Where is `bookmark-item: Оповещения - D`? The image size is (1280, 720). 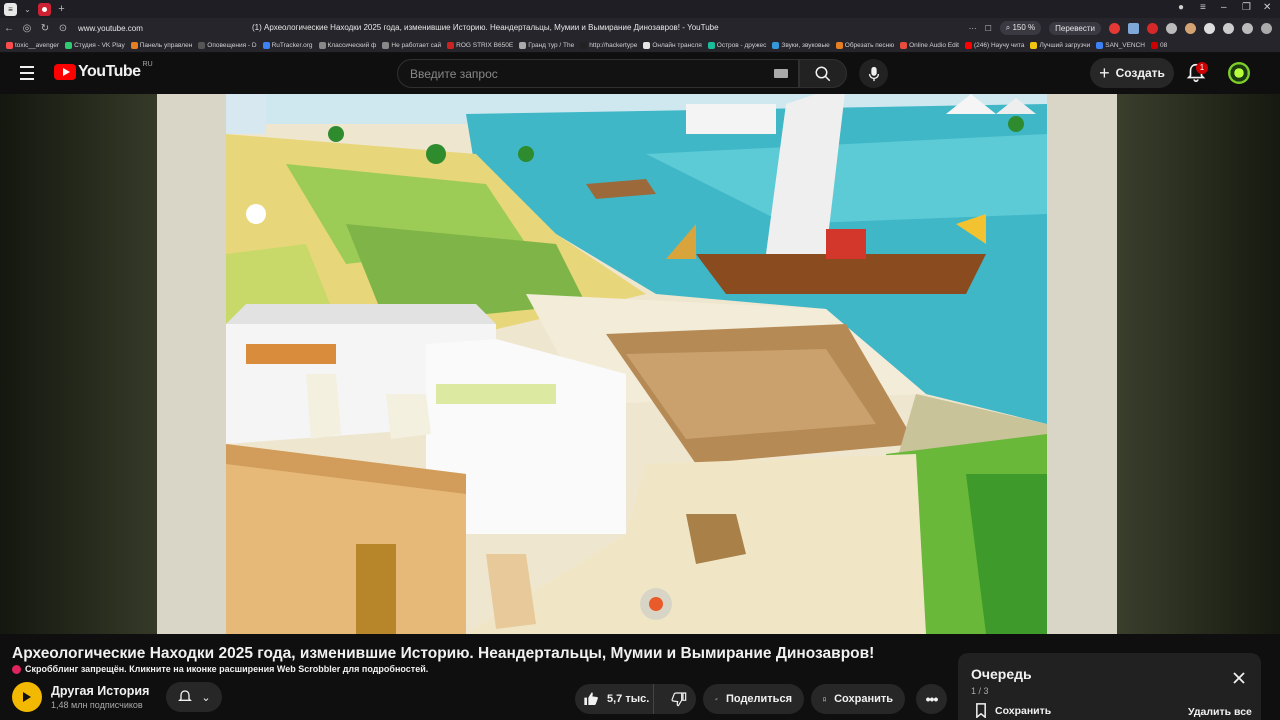
bookmark-item: Оповещения - D is located at coordinates (227, 45).